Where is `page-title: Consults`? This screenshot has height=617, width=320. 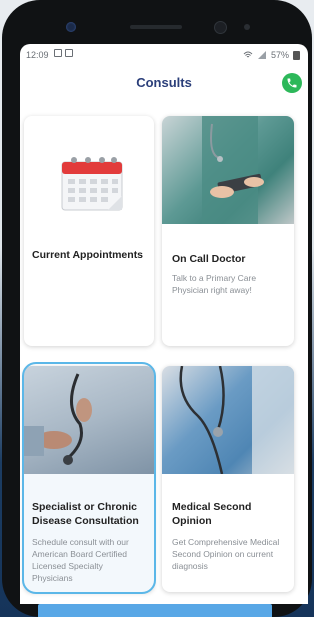 page-title: Consults is located at coordinates (164, 82).